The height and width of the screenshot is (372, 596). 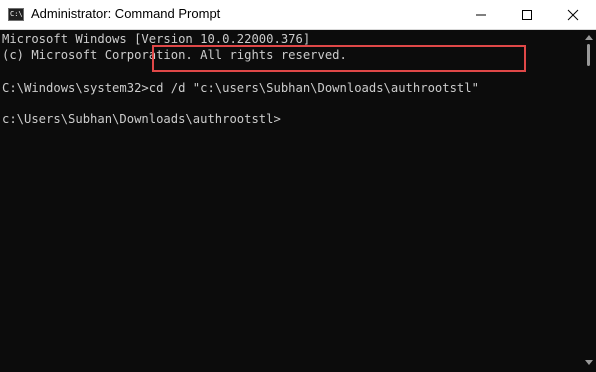 I want to click on close-button, so click(x=573, y=15).